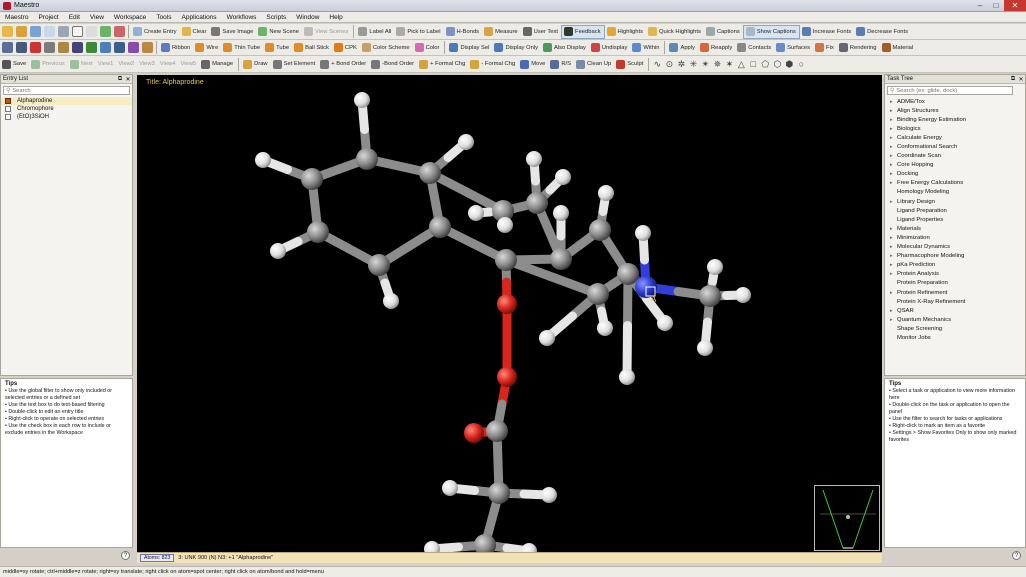 This screenshot has width=1026, height=577. Describe the element at coordinates (955, 328) in the screenshot. I see `task-tree-item: Shape Screening` at that location.